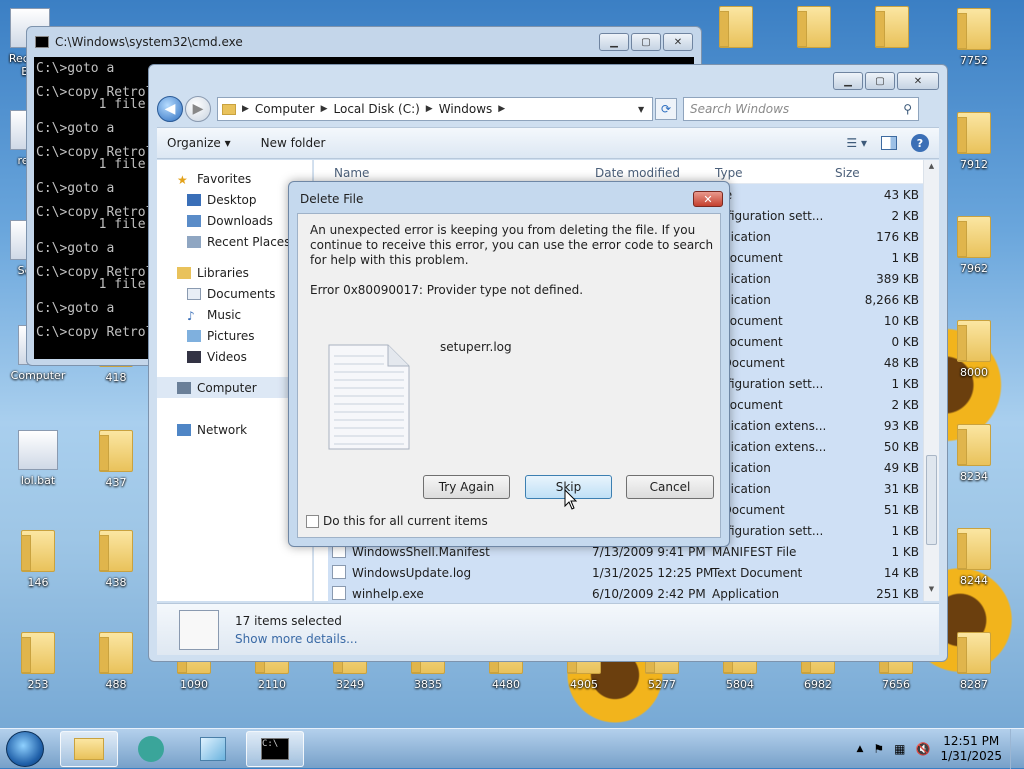 Image resolution: width=1024 pixels, height=769 pixels. I want to click on desktop-icon-437: 437, so click(116, 459).